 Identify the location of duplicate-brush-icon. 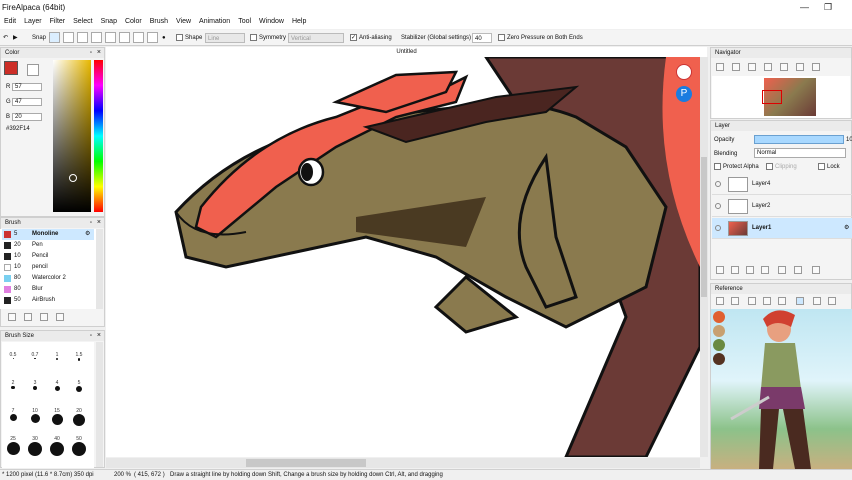
(44, 317).